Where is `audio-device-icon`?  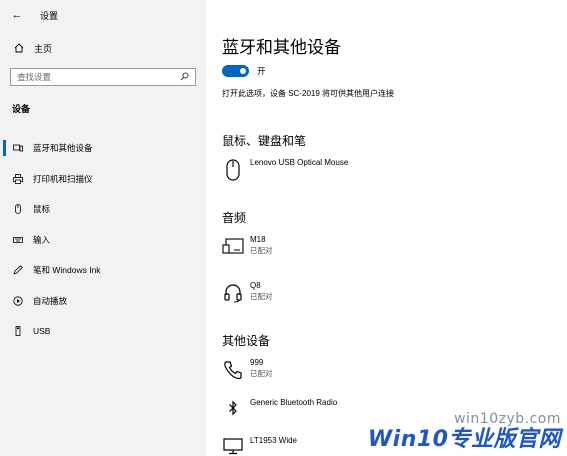
audio-device-icon is located at coordinates (233, 247).